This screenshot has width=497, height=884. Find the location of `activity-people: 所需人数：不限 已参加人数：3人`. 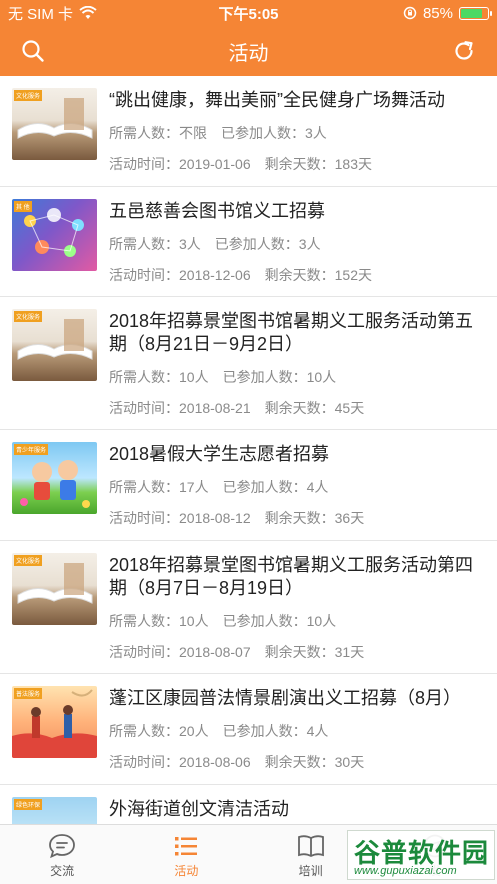

activity-people: 所需人数：不限 已参加人数：3人 is located at coordinates (218, 133).